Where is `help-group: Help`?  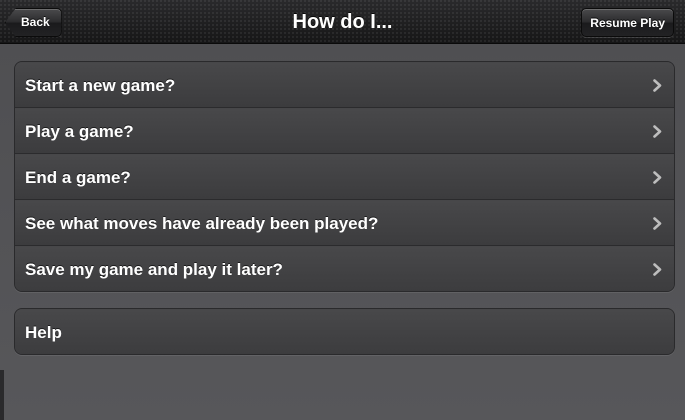 help-group: Help is located at coordinates (344, 331).